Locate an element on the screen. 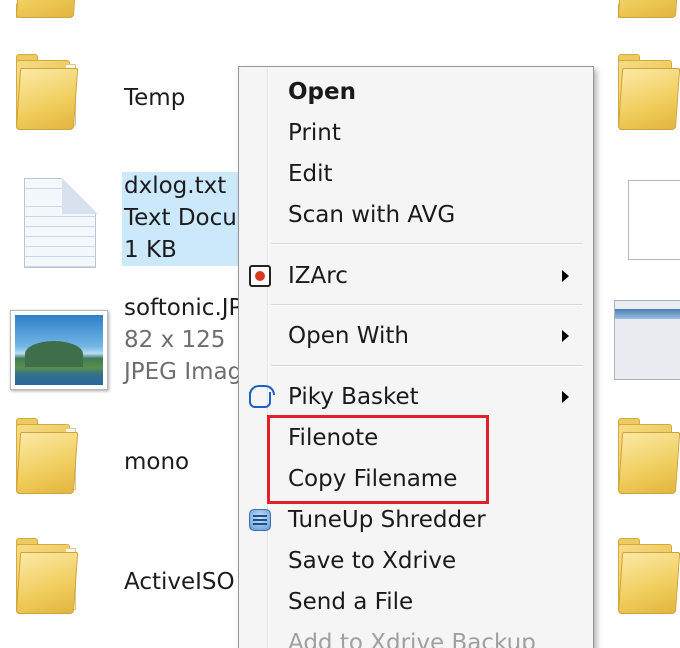 The image size is (680, 648). menu-item-add-to-xdrive-backup: Add to Xdrive Backup is located at coordinates (416, 636).